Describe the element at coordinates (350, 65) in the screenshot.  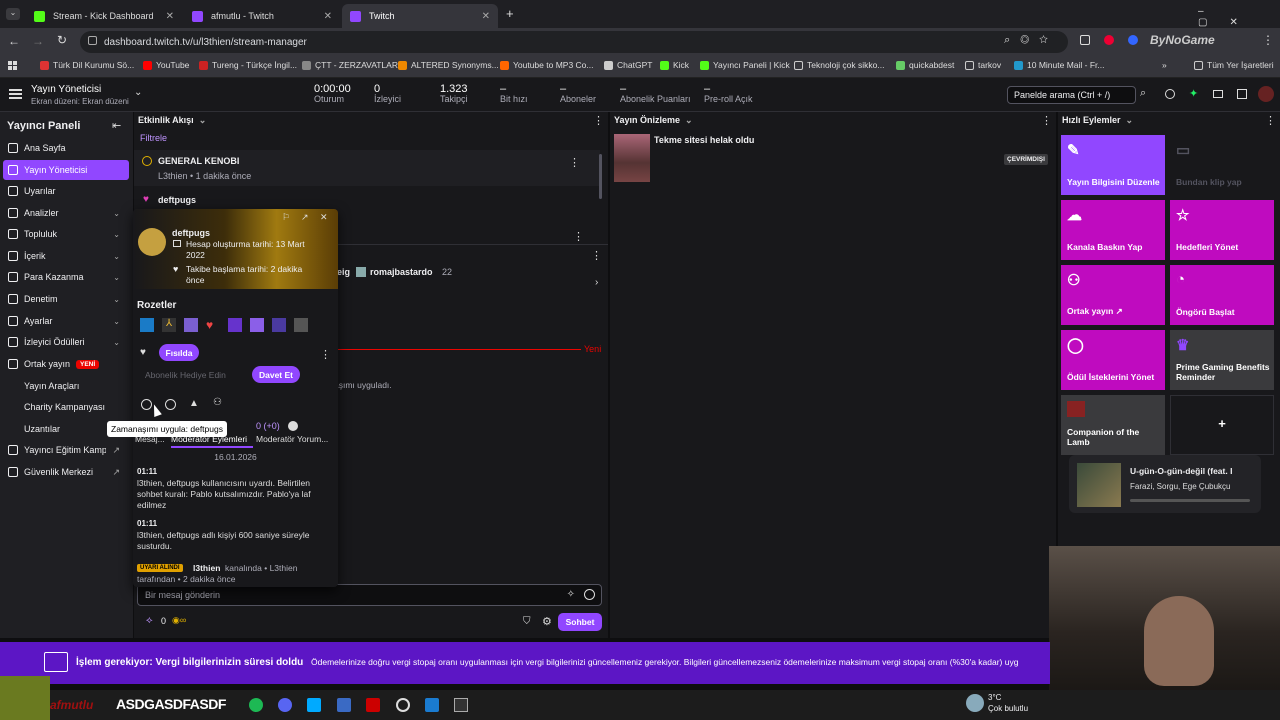
I see `bookmark-item: ÇTT - ZERZAVATLAR` at that location.